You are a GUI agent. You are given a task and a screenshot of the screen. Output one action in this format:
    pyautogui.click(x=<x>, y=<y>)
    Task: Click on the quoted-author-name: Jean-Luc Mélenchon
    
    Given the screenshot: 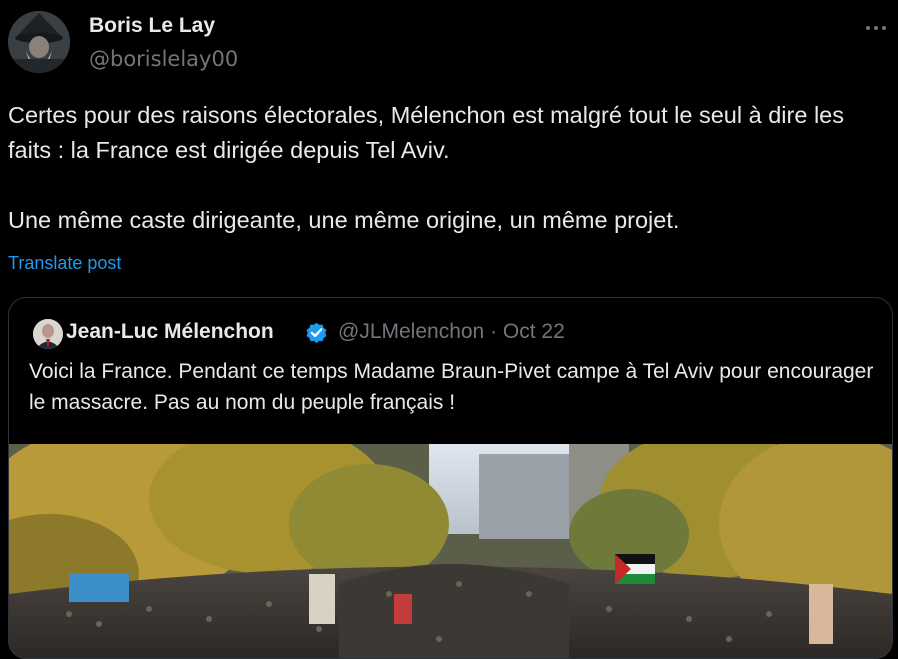 What is the action you would take?
    pyautogui.click(x=170, y=331)
    